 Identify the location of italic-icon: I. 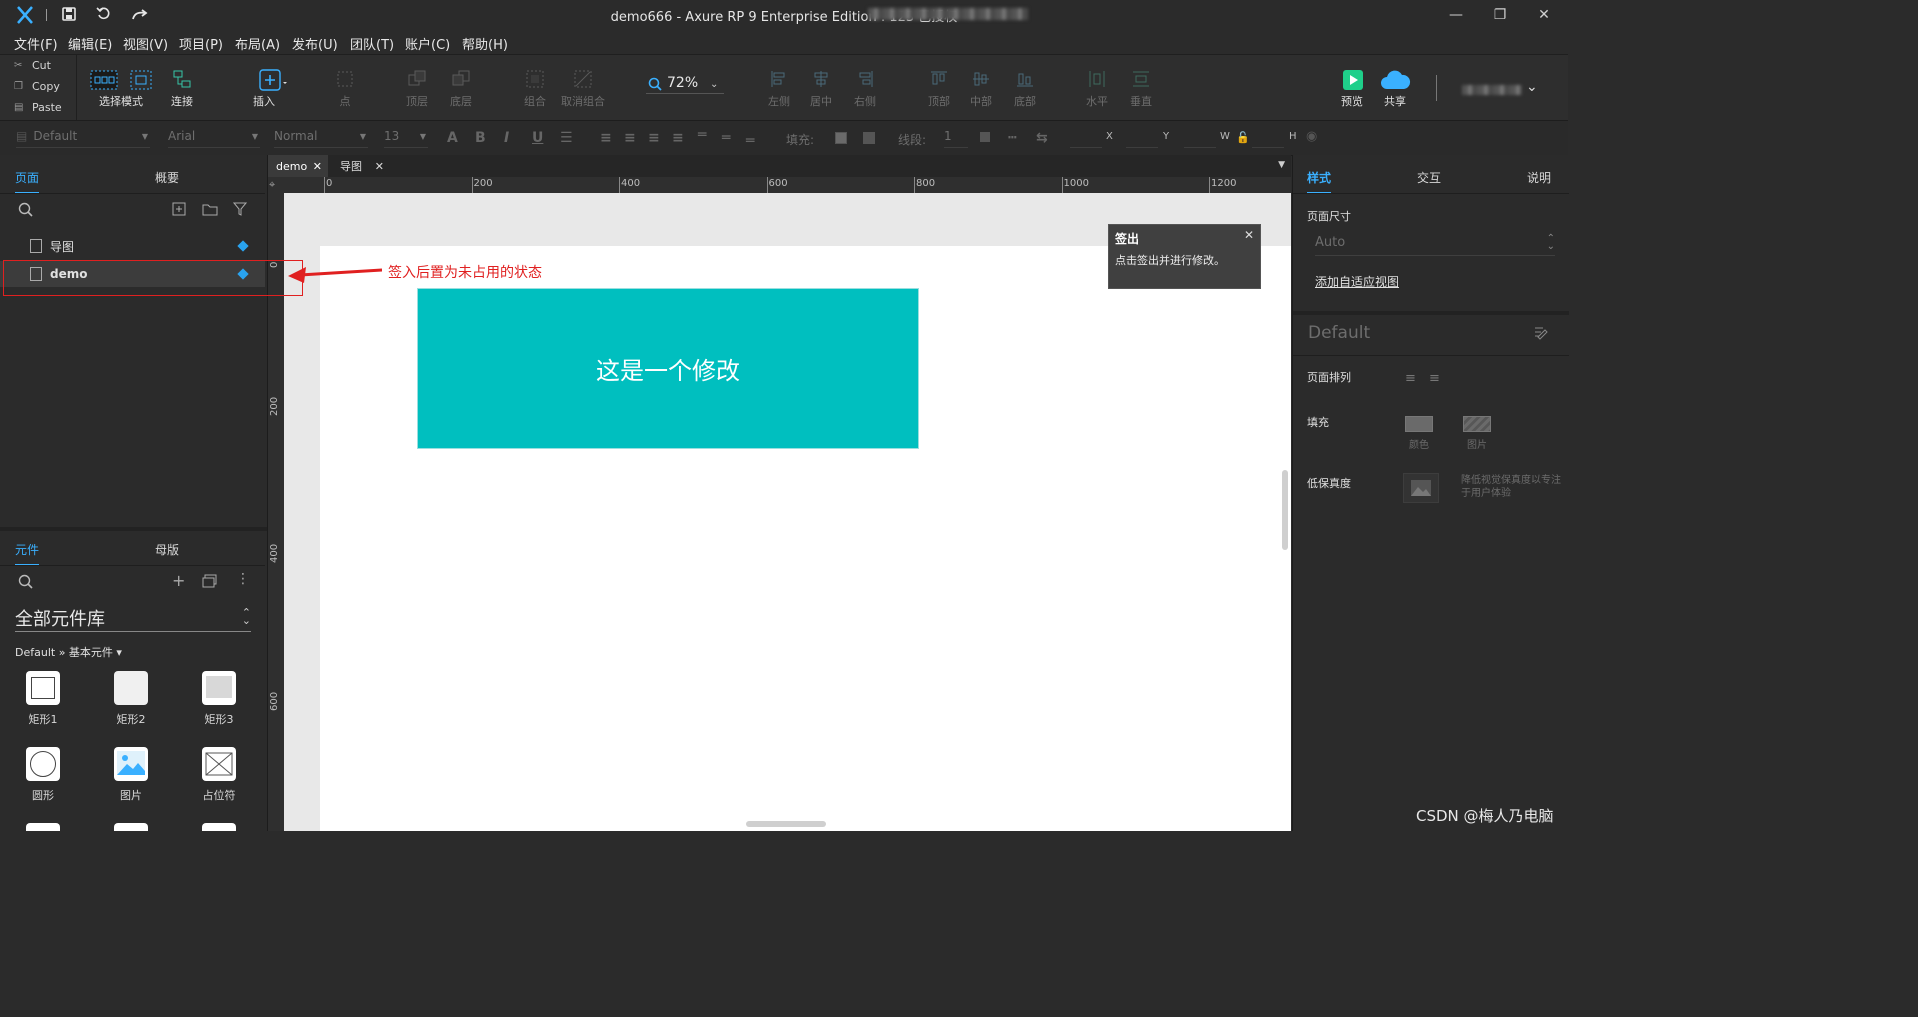
(506, 138).